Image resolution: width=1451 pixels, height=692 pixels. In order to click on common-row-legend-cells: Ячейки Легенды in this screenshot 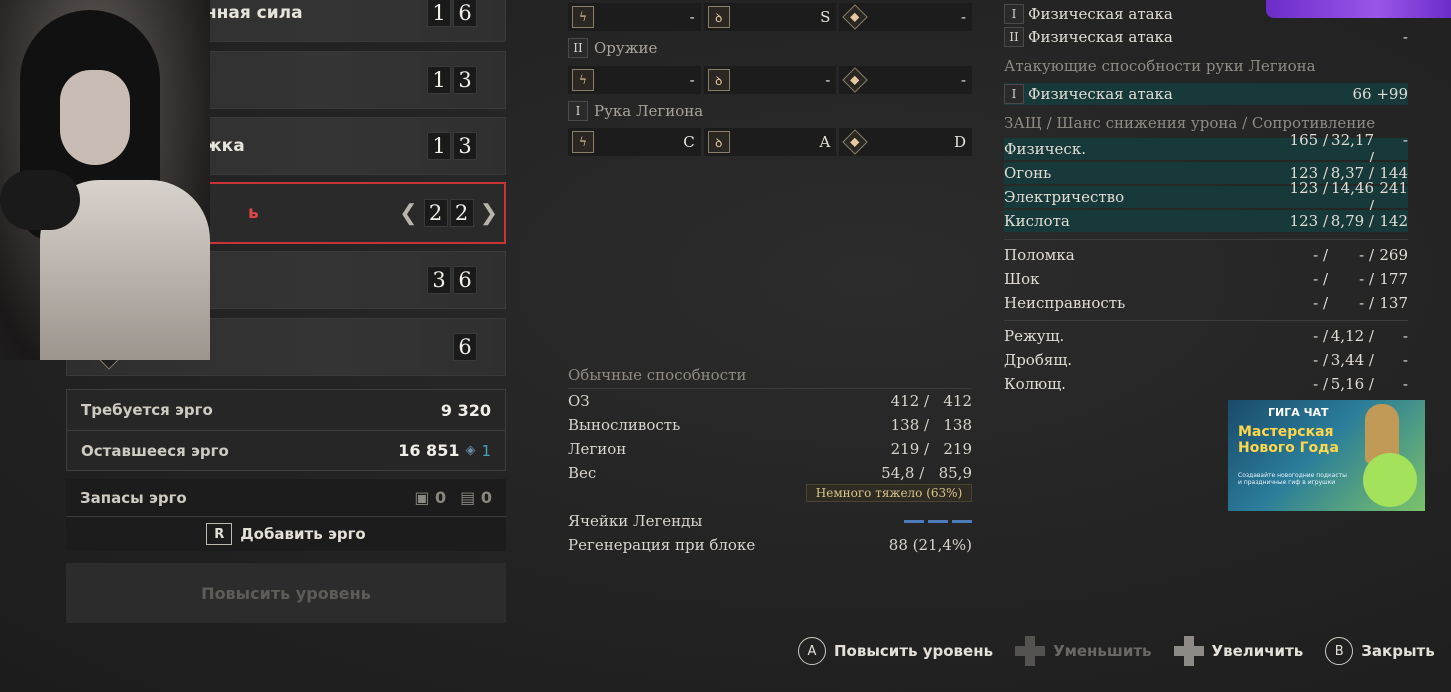, I will do `click(770, 521)`.